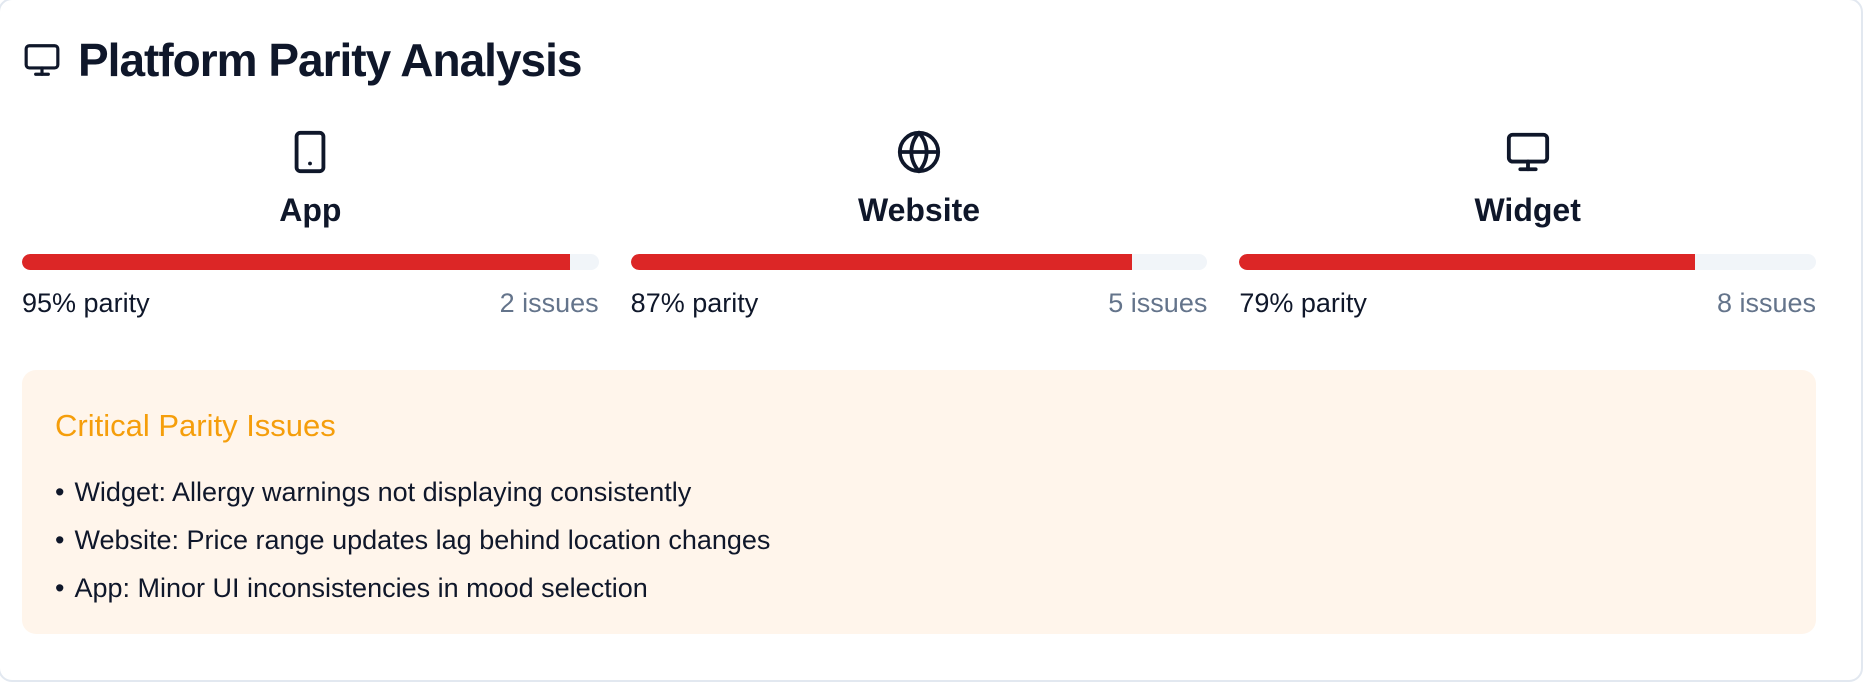 This screenshot has height=686, width=1868. Describe the element at coordinates (310, 303) in the screenshot. I see `platform-stats: 95% parity 2 issues` at that location.